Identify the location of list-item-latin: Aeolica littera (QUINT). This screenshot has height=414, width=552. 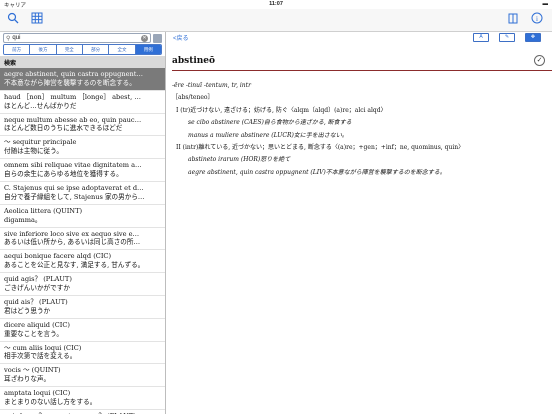
(43, 210).